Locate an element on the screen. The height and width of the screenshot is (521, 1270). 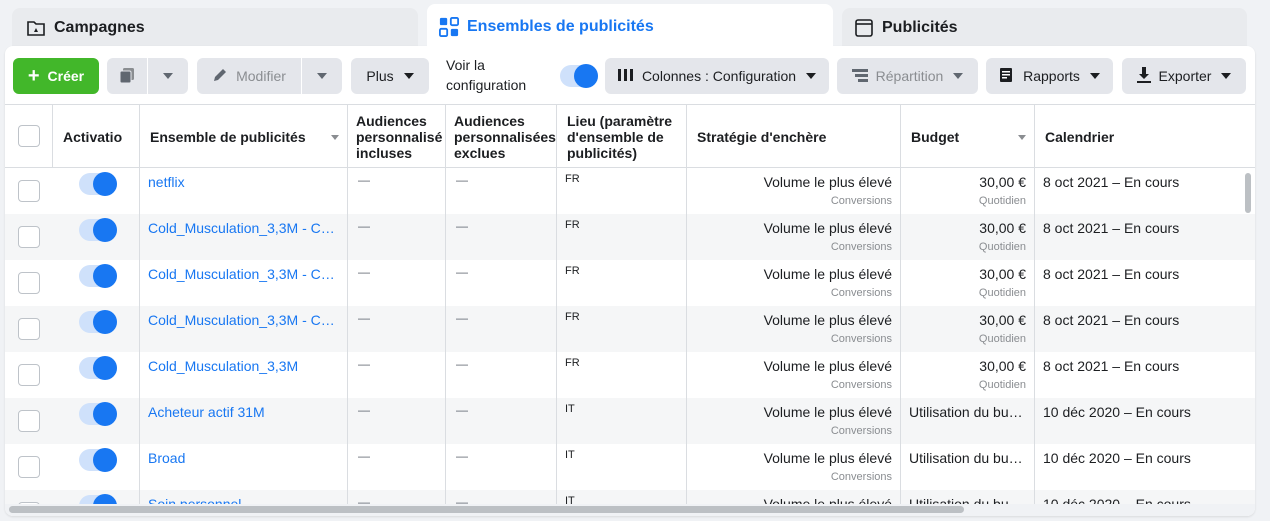
breakdown-button: Répartition is located at coordinates (907, 76).